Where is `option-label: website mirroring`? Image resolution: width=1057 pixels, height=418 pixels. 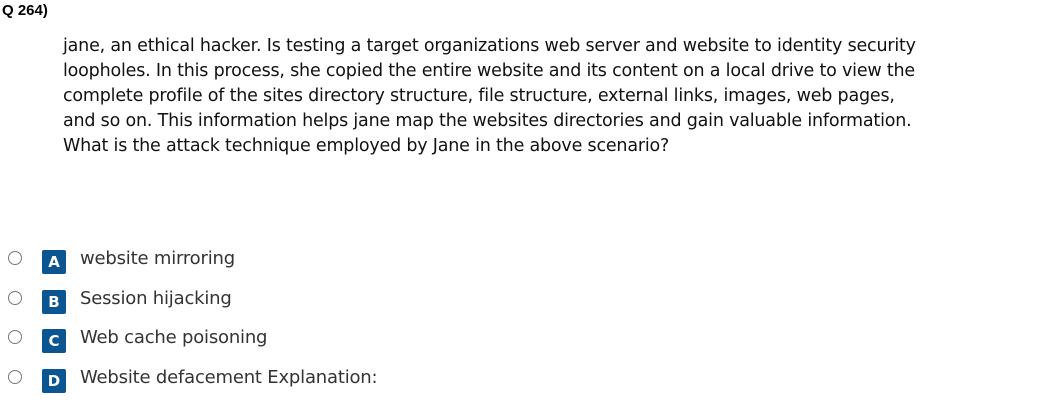
option-label: website mirroring is located at coordinates (157, 258).